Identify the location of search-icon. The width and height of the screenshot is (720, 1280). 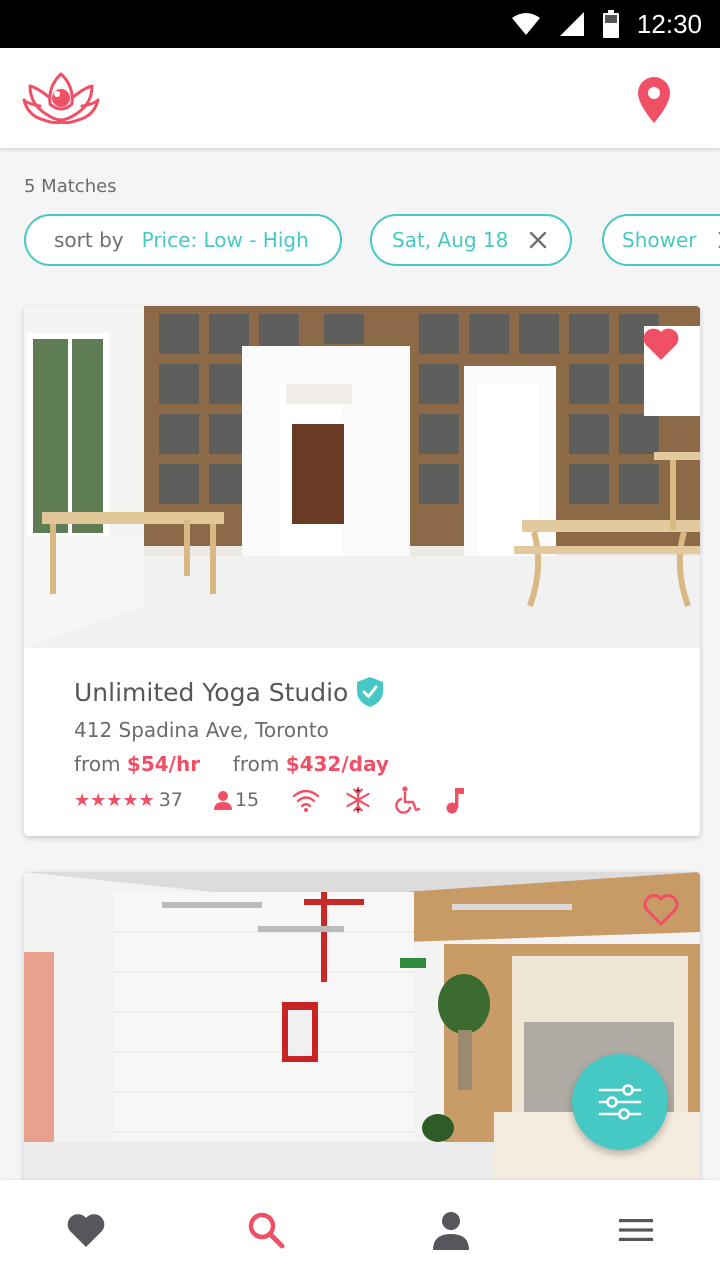
(266, 1230).